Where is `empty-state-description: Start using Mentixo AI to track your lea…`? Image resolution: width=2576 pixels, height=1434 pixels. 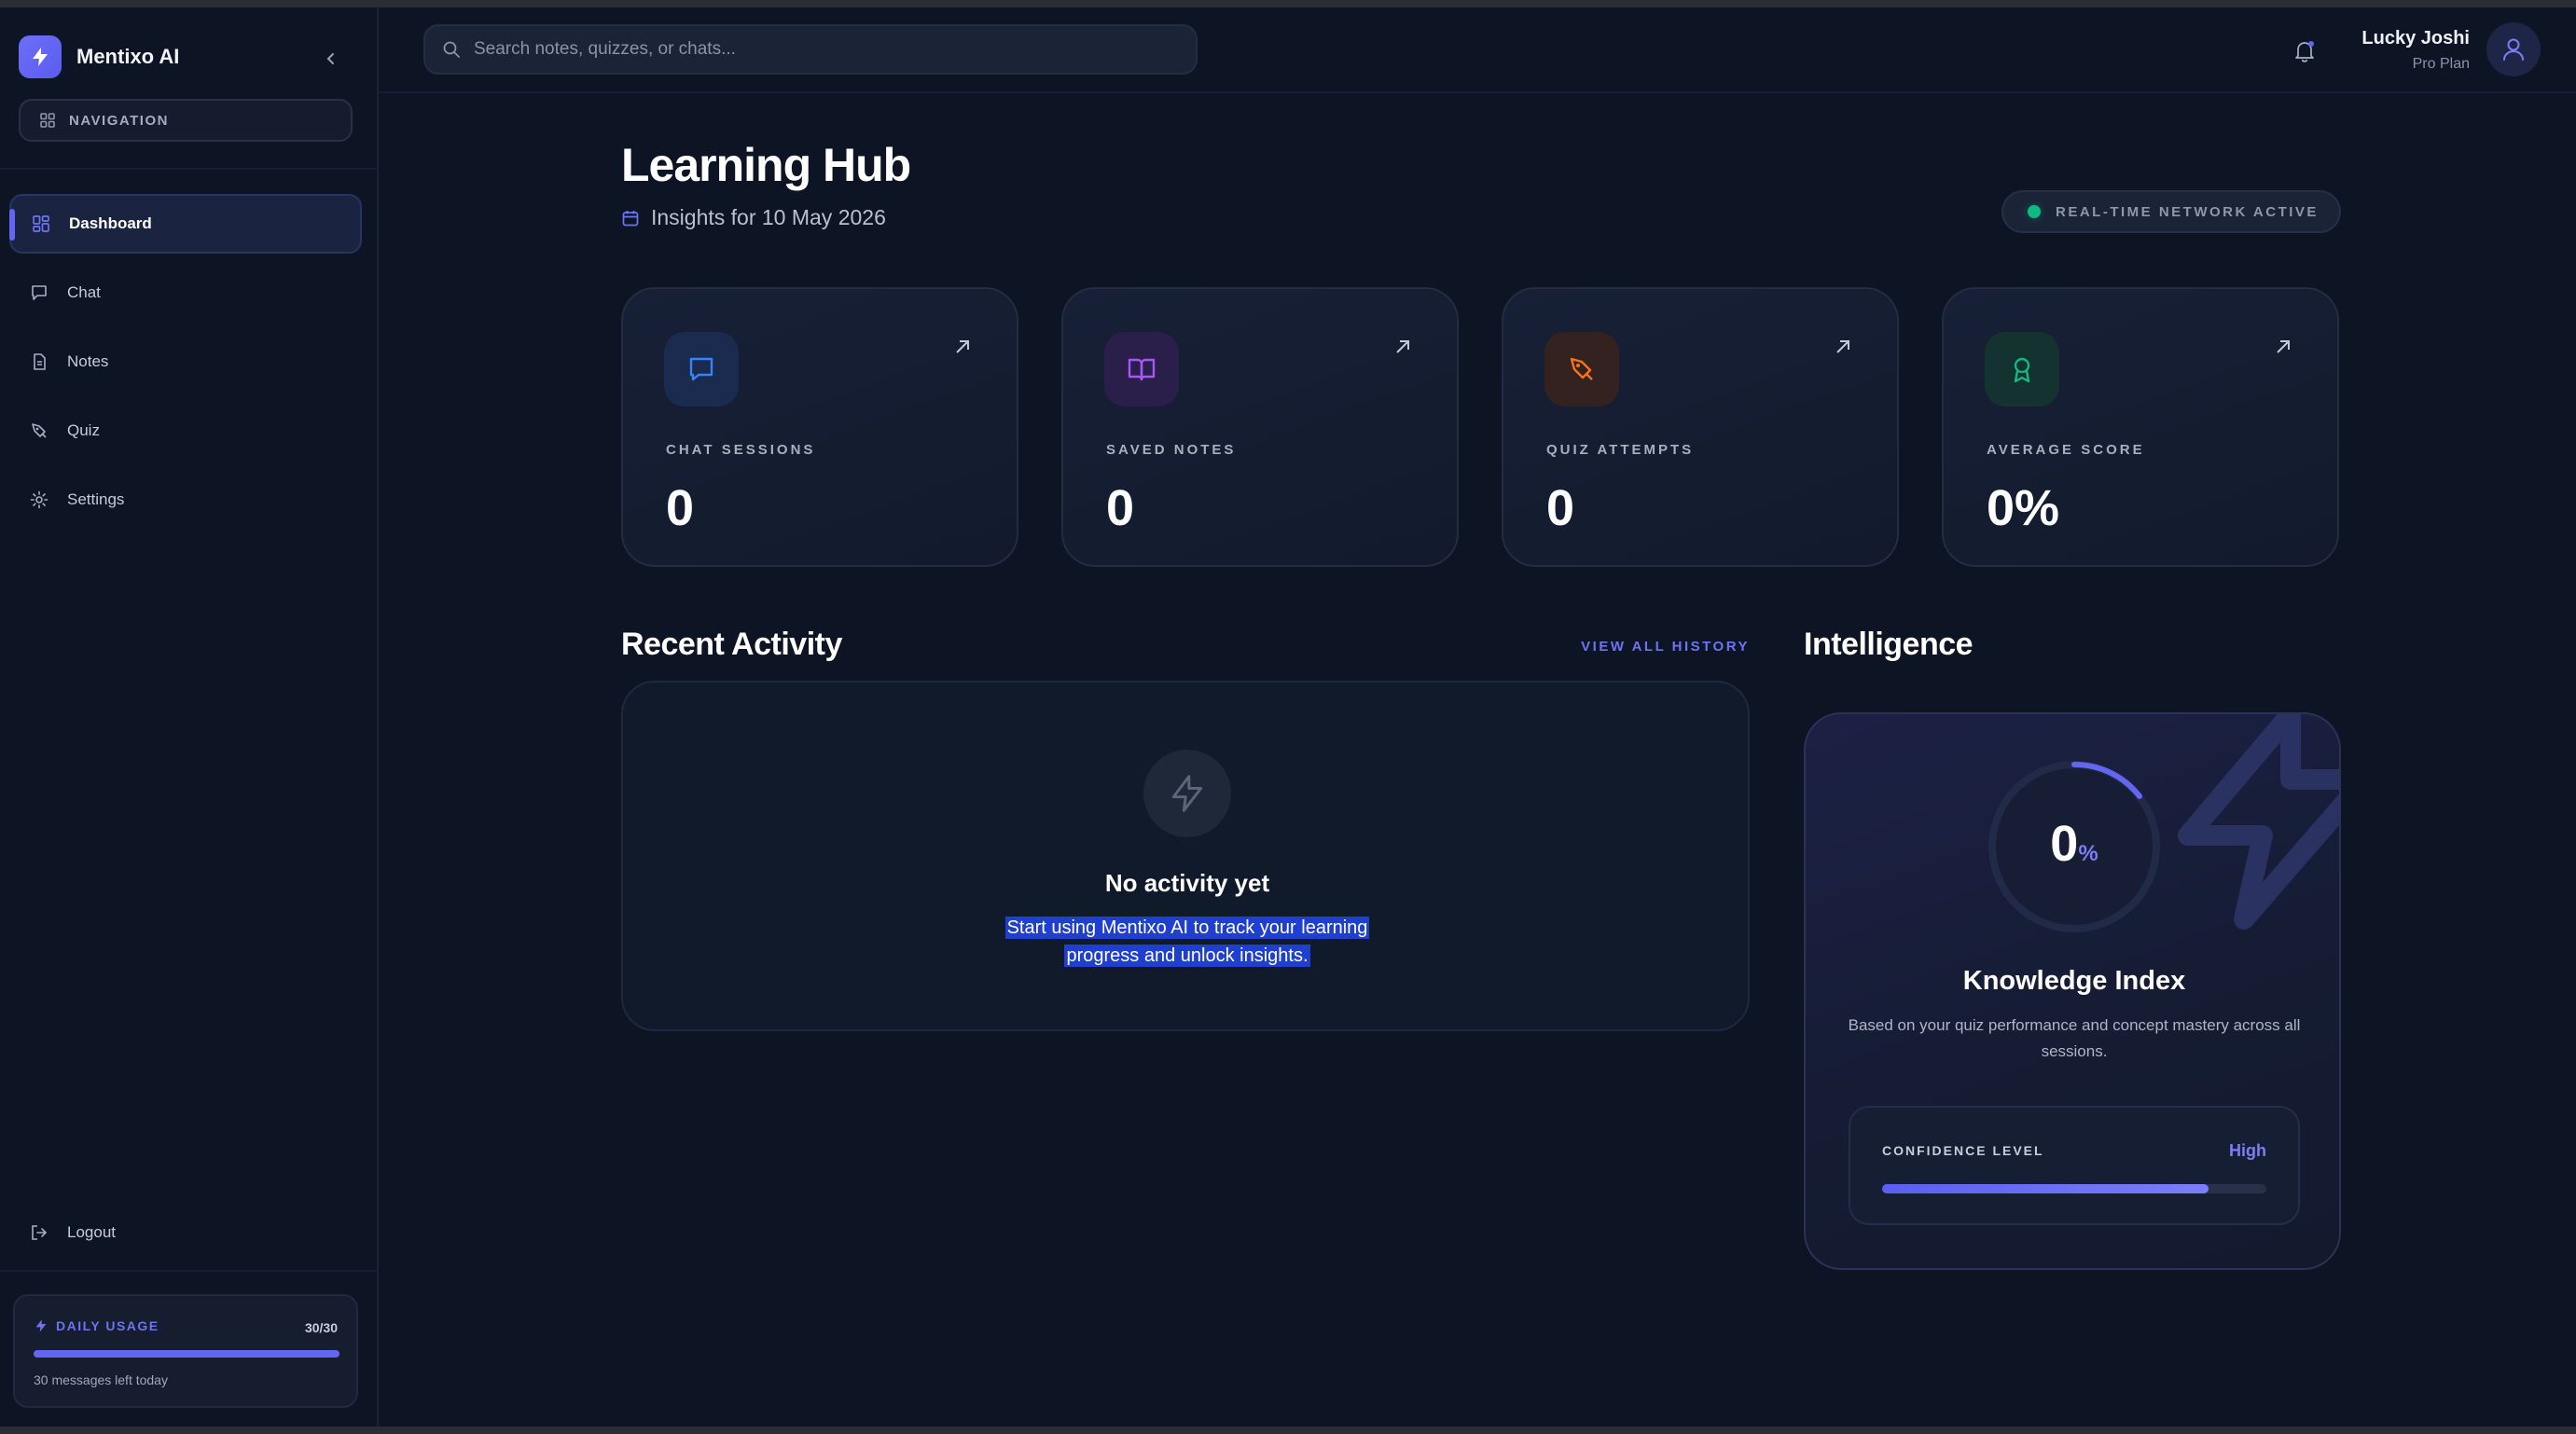
empty-state-description: Start using Mentixo AI to track your lea… is located at coordinates (1187, 942).